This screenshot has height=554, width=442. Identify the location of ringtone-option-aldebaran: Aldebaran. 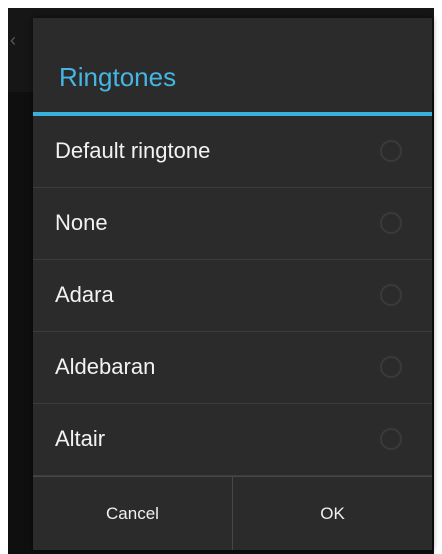
(232, 368).